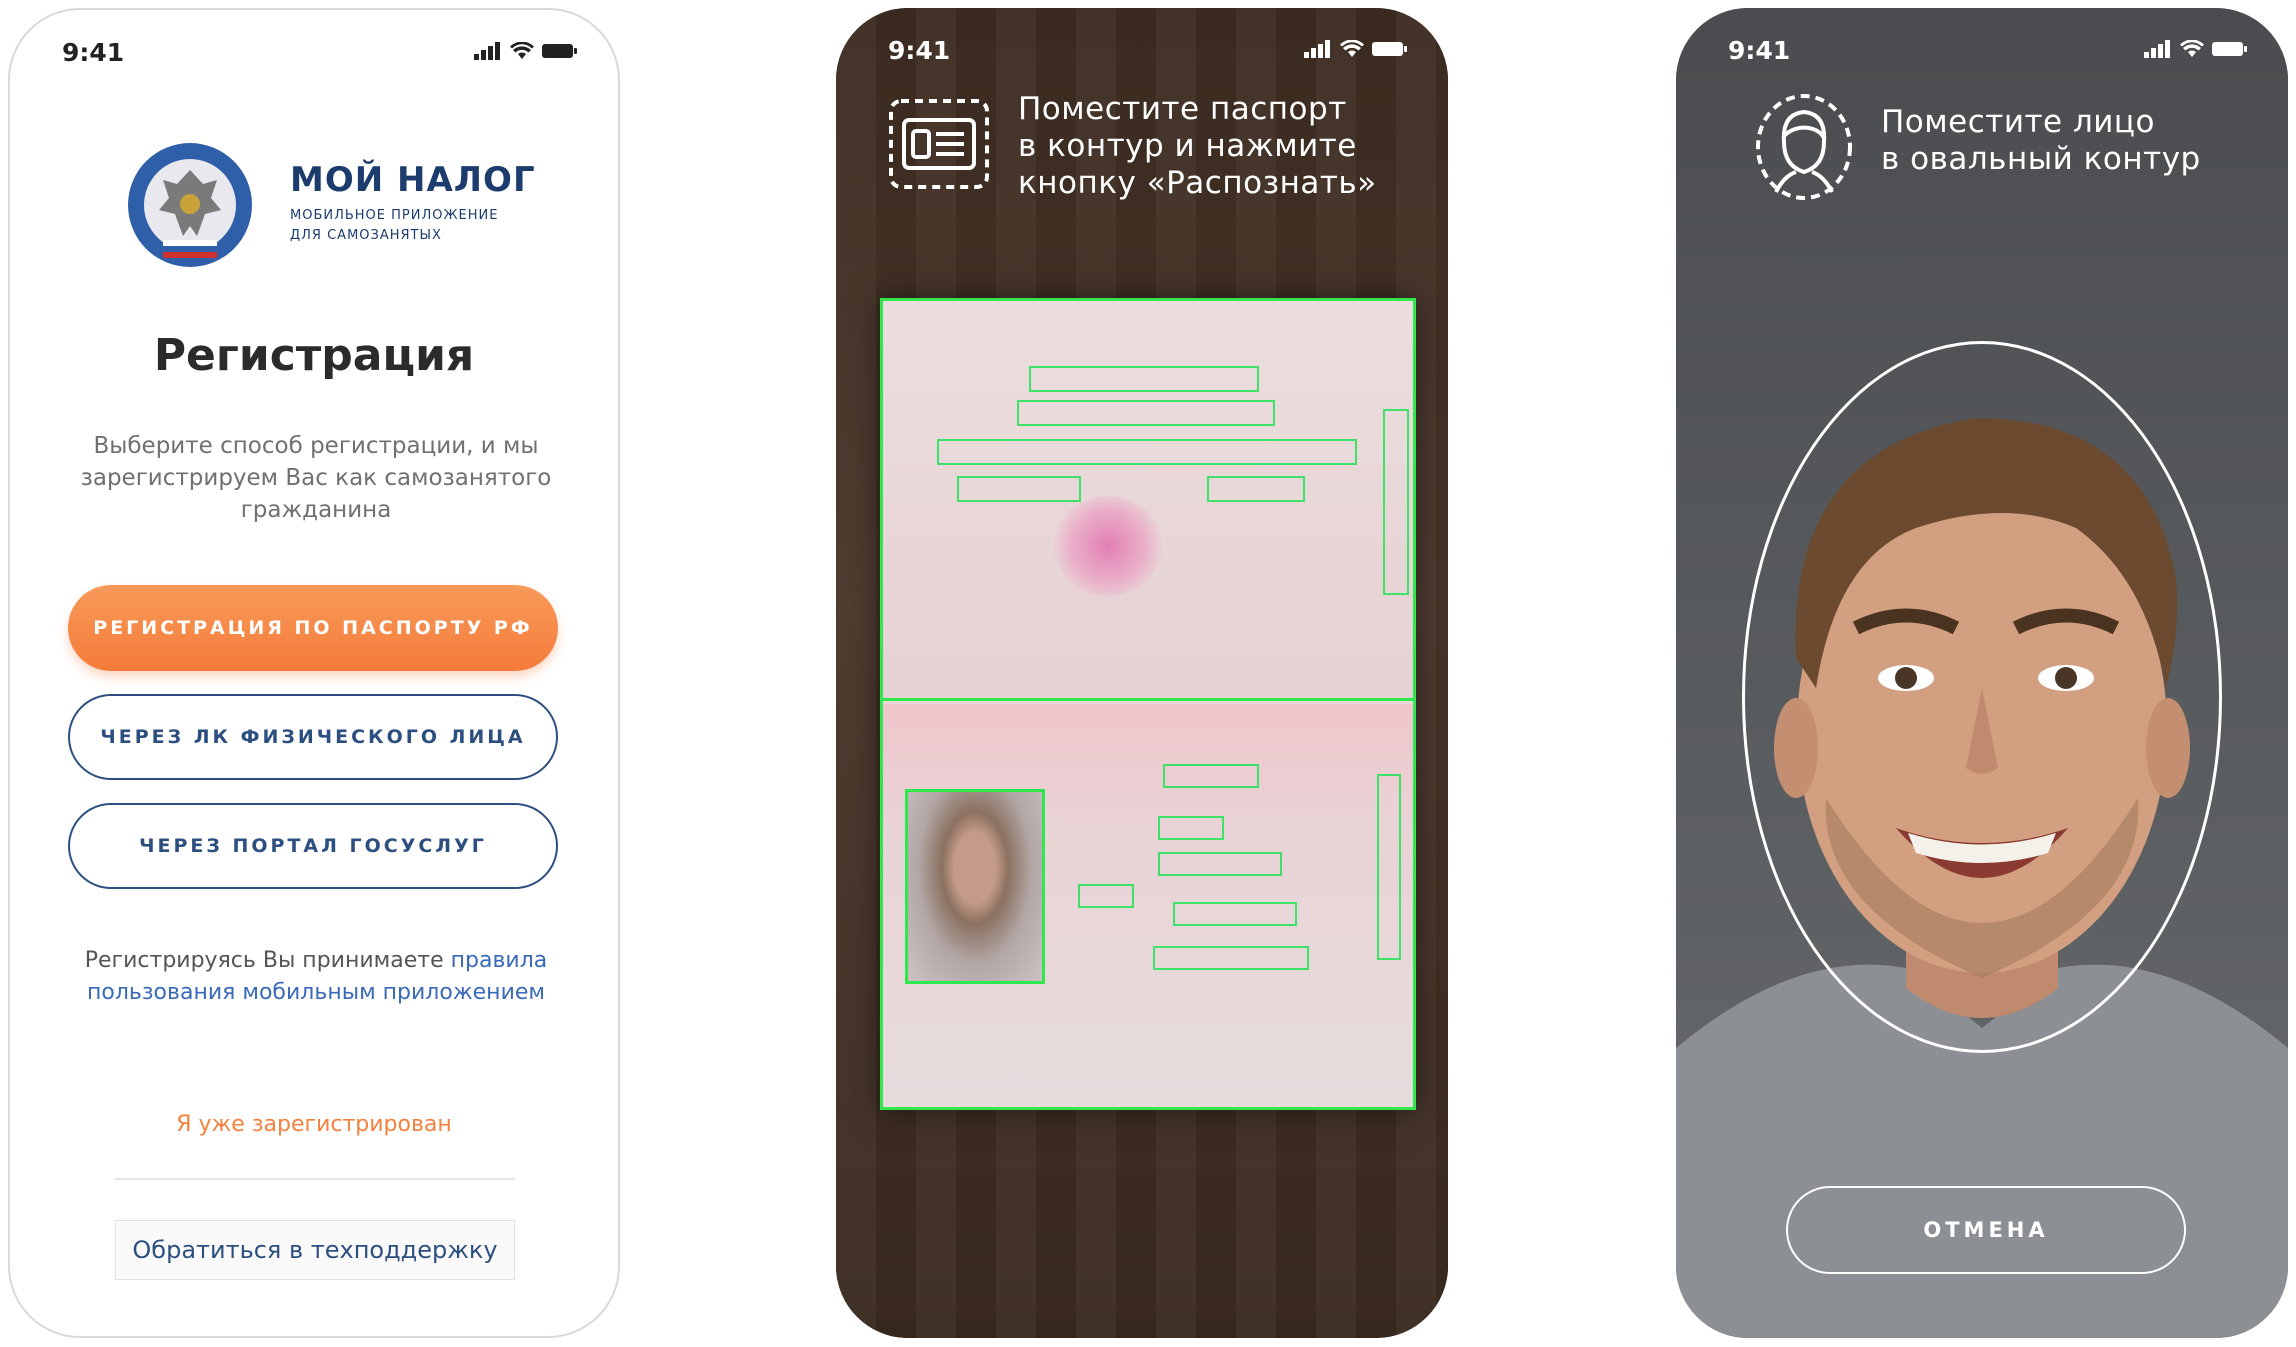 The height and width of the screenshot is (1347, 2296). Describe the element at coordinates (190, 205) in the screenshot. I see `fns-emblem-logo` at that location.